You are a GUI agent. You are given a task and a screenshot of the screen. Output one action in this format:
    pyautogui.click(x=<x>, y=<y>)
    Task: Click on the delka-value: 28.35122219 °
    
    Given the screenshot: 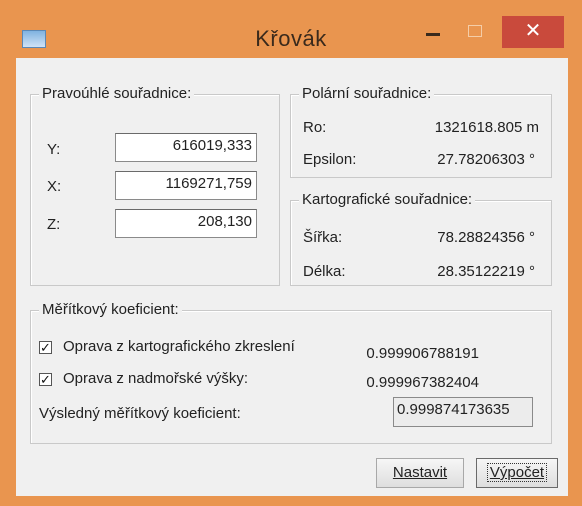 What is the action you would take?
    pyautogui.click(x=486, y=271)
    